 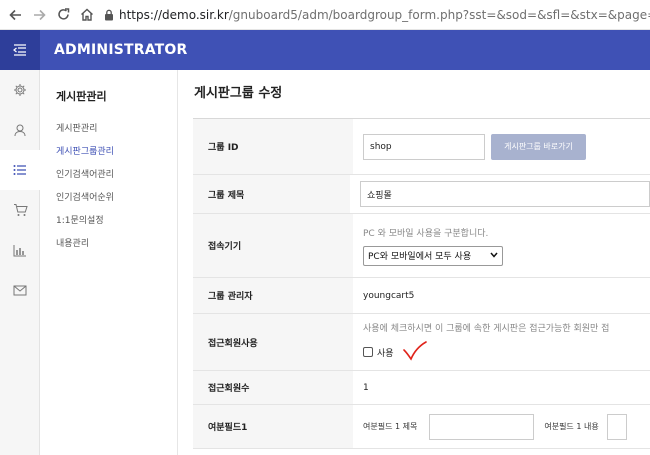 I want to click on use-access-checkbox-label: 사용, so click(x=385, y=352).